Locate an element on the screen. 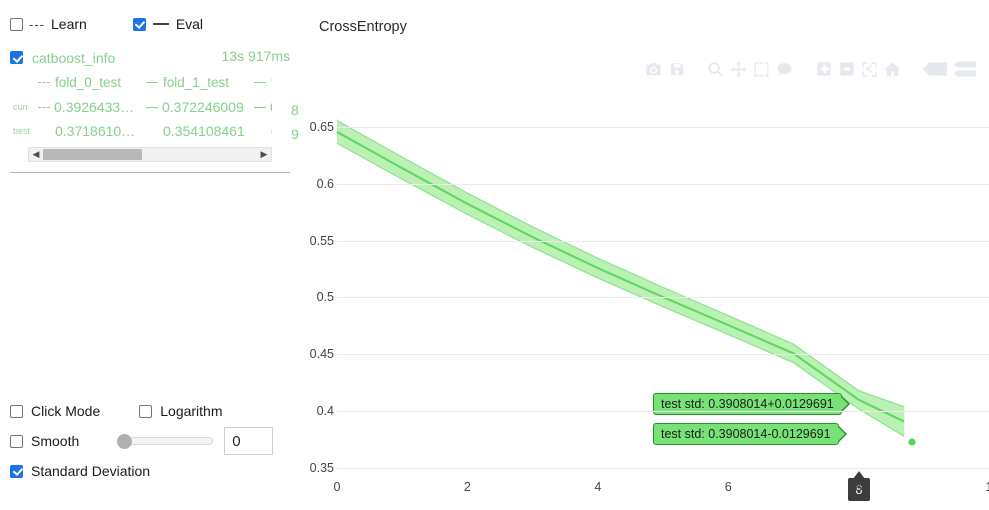 The height and width of the screenshot is (510, 989). smooth-option: Smooth is located at coordinates (44, 441).